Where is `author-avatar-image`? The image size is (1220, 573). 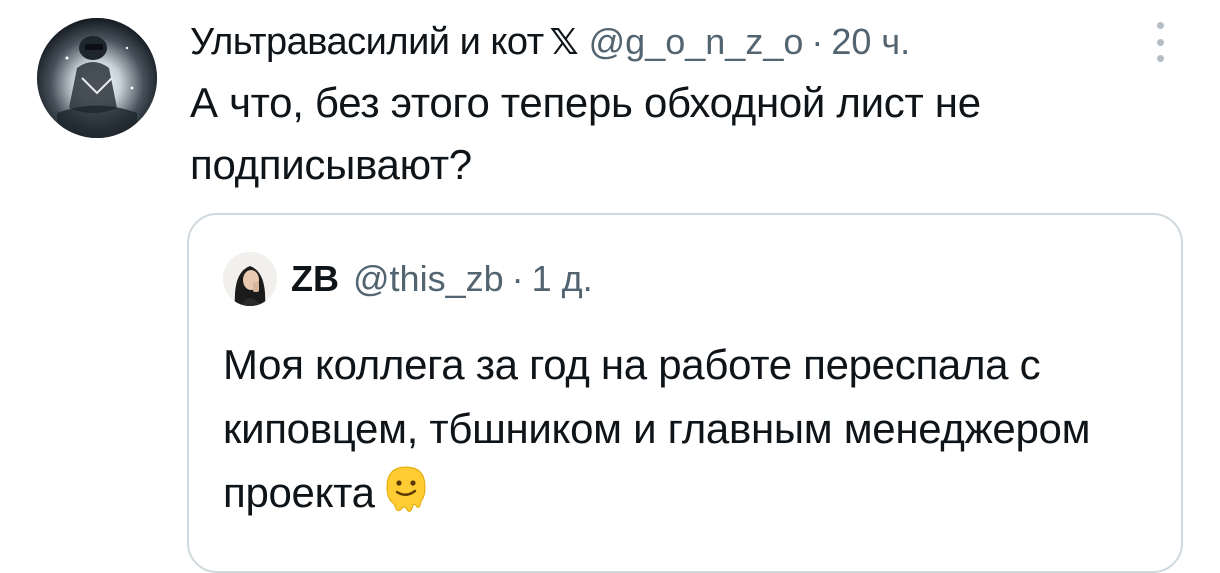 author-avatar-image is located at coordinates (97, 78).